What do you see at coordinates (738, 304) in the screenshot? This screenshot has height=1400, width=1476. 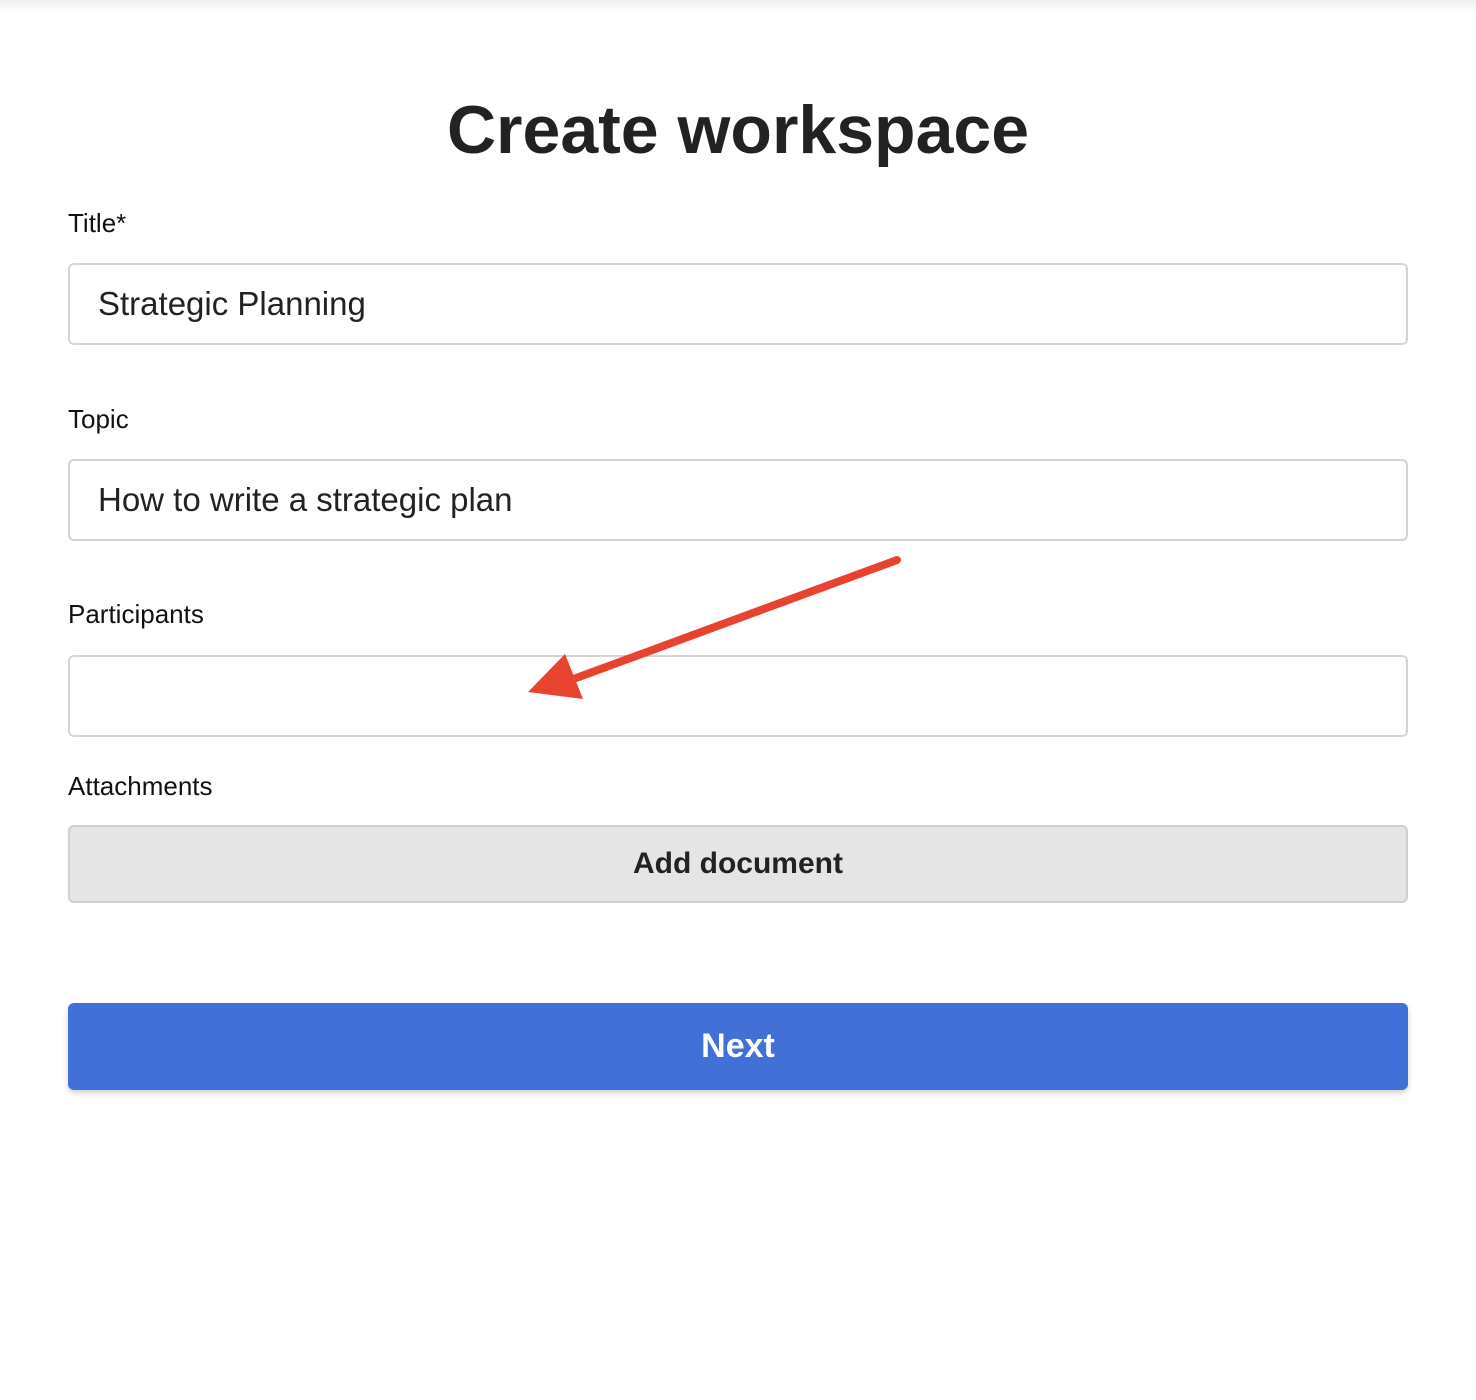 I see `title-input` at bounding box center [738, 304].